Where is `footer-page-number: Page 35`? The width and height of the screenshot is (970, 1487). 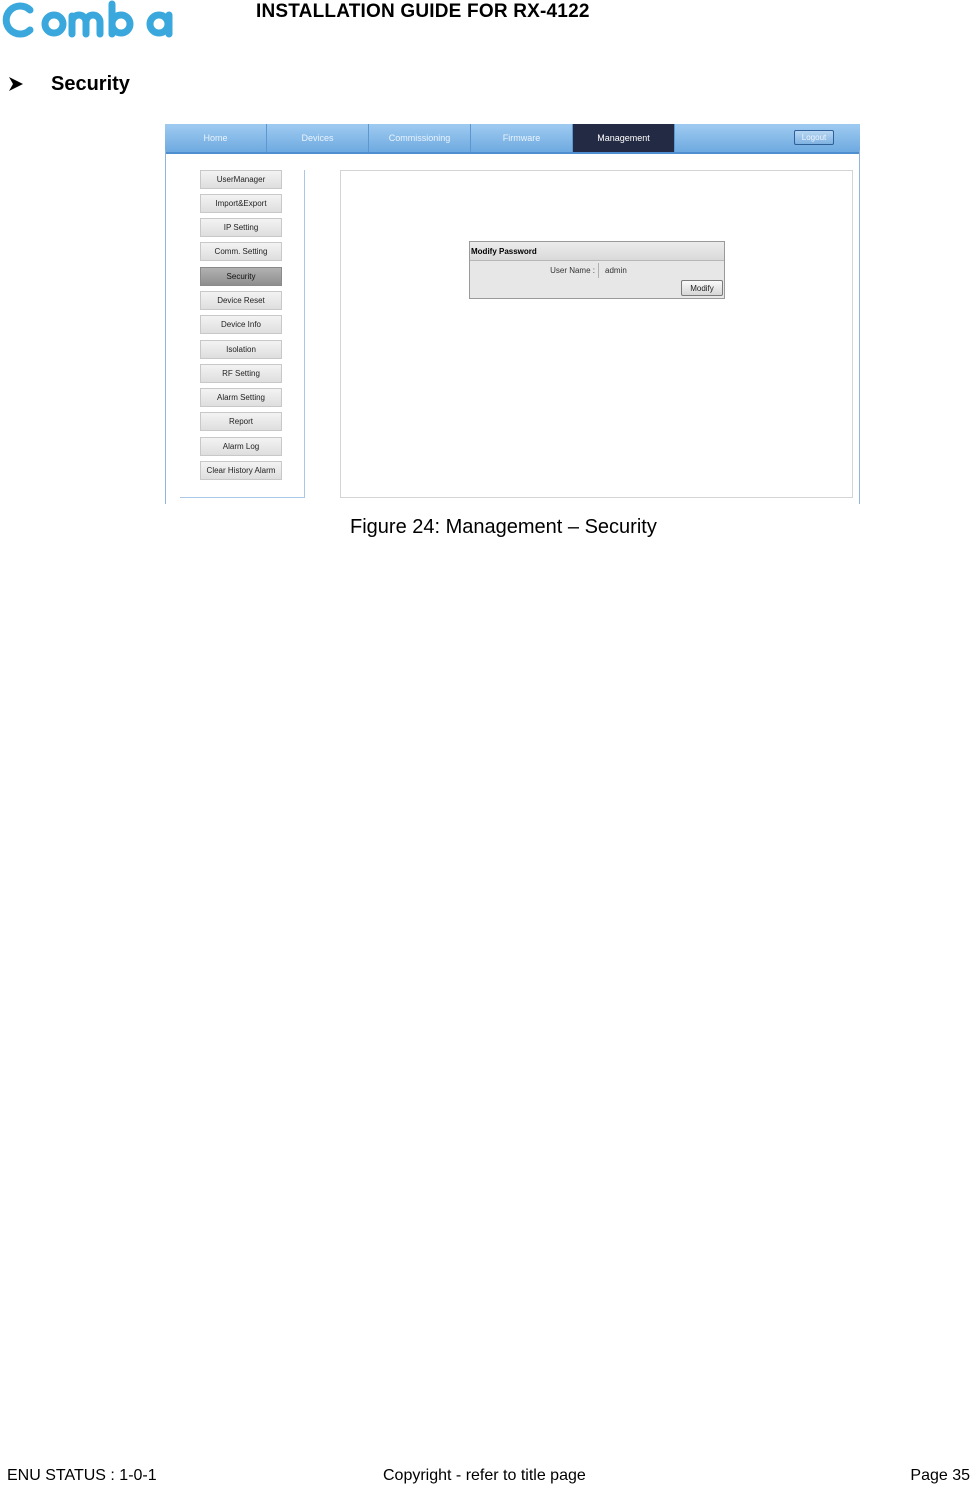 footer-page-number: Page 35 is located at coordinates (940, 1475).